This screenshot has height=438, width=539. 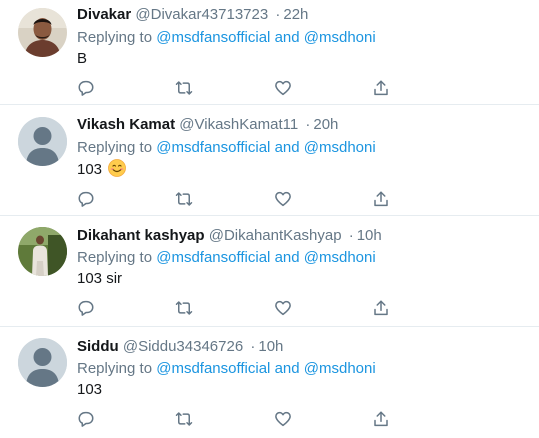 I want to click on display-name: Dikahant kashyap, so click(x=141, y=235).